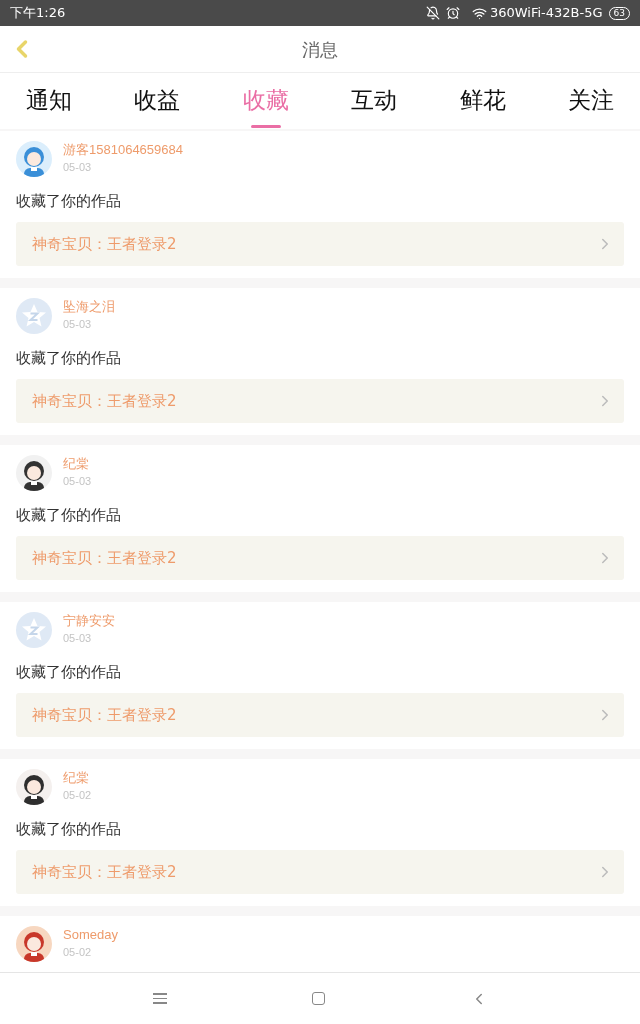 Image resolution: width=640 pixels, height=1024 pixels. Describe the element at coordinates (432, 13) in the screenshot. I see `bell-off-icon` at that location.